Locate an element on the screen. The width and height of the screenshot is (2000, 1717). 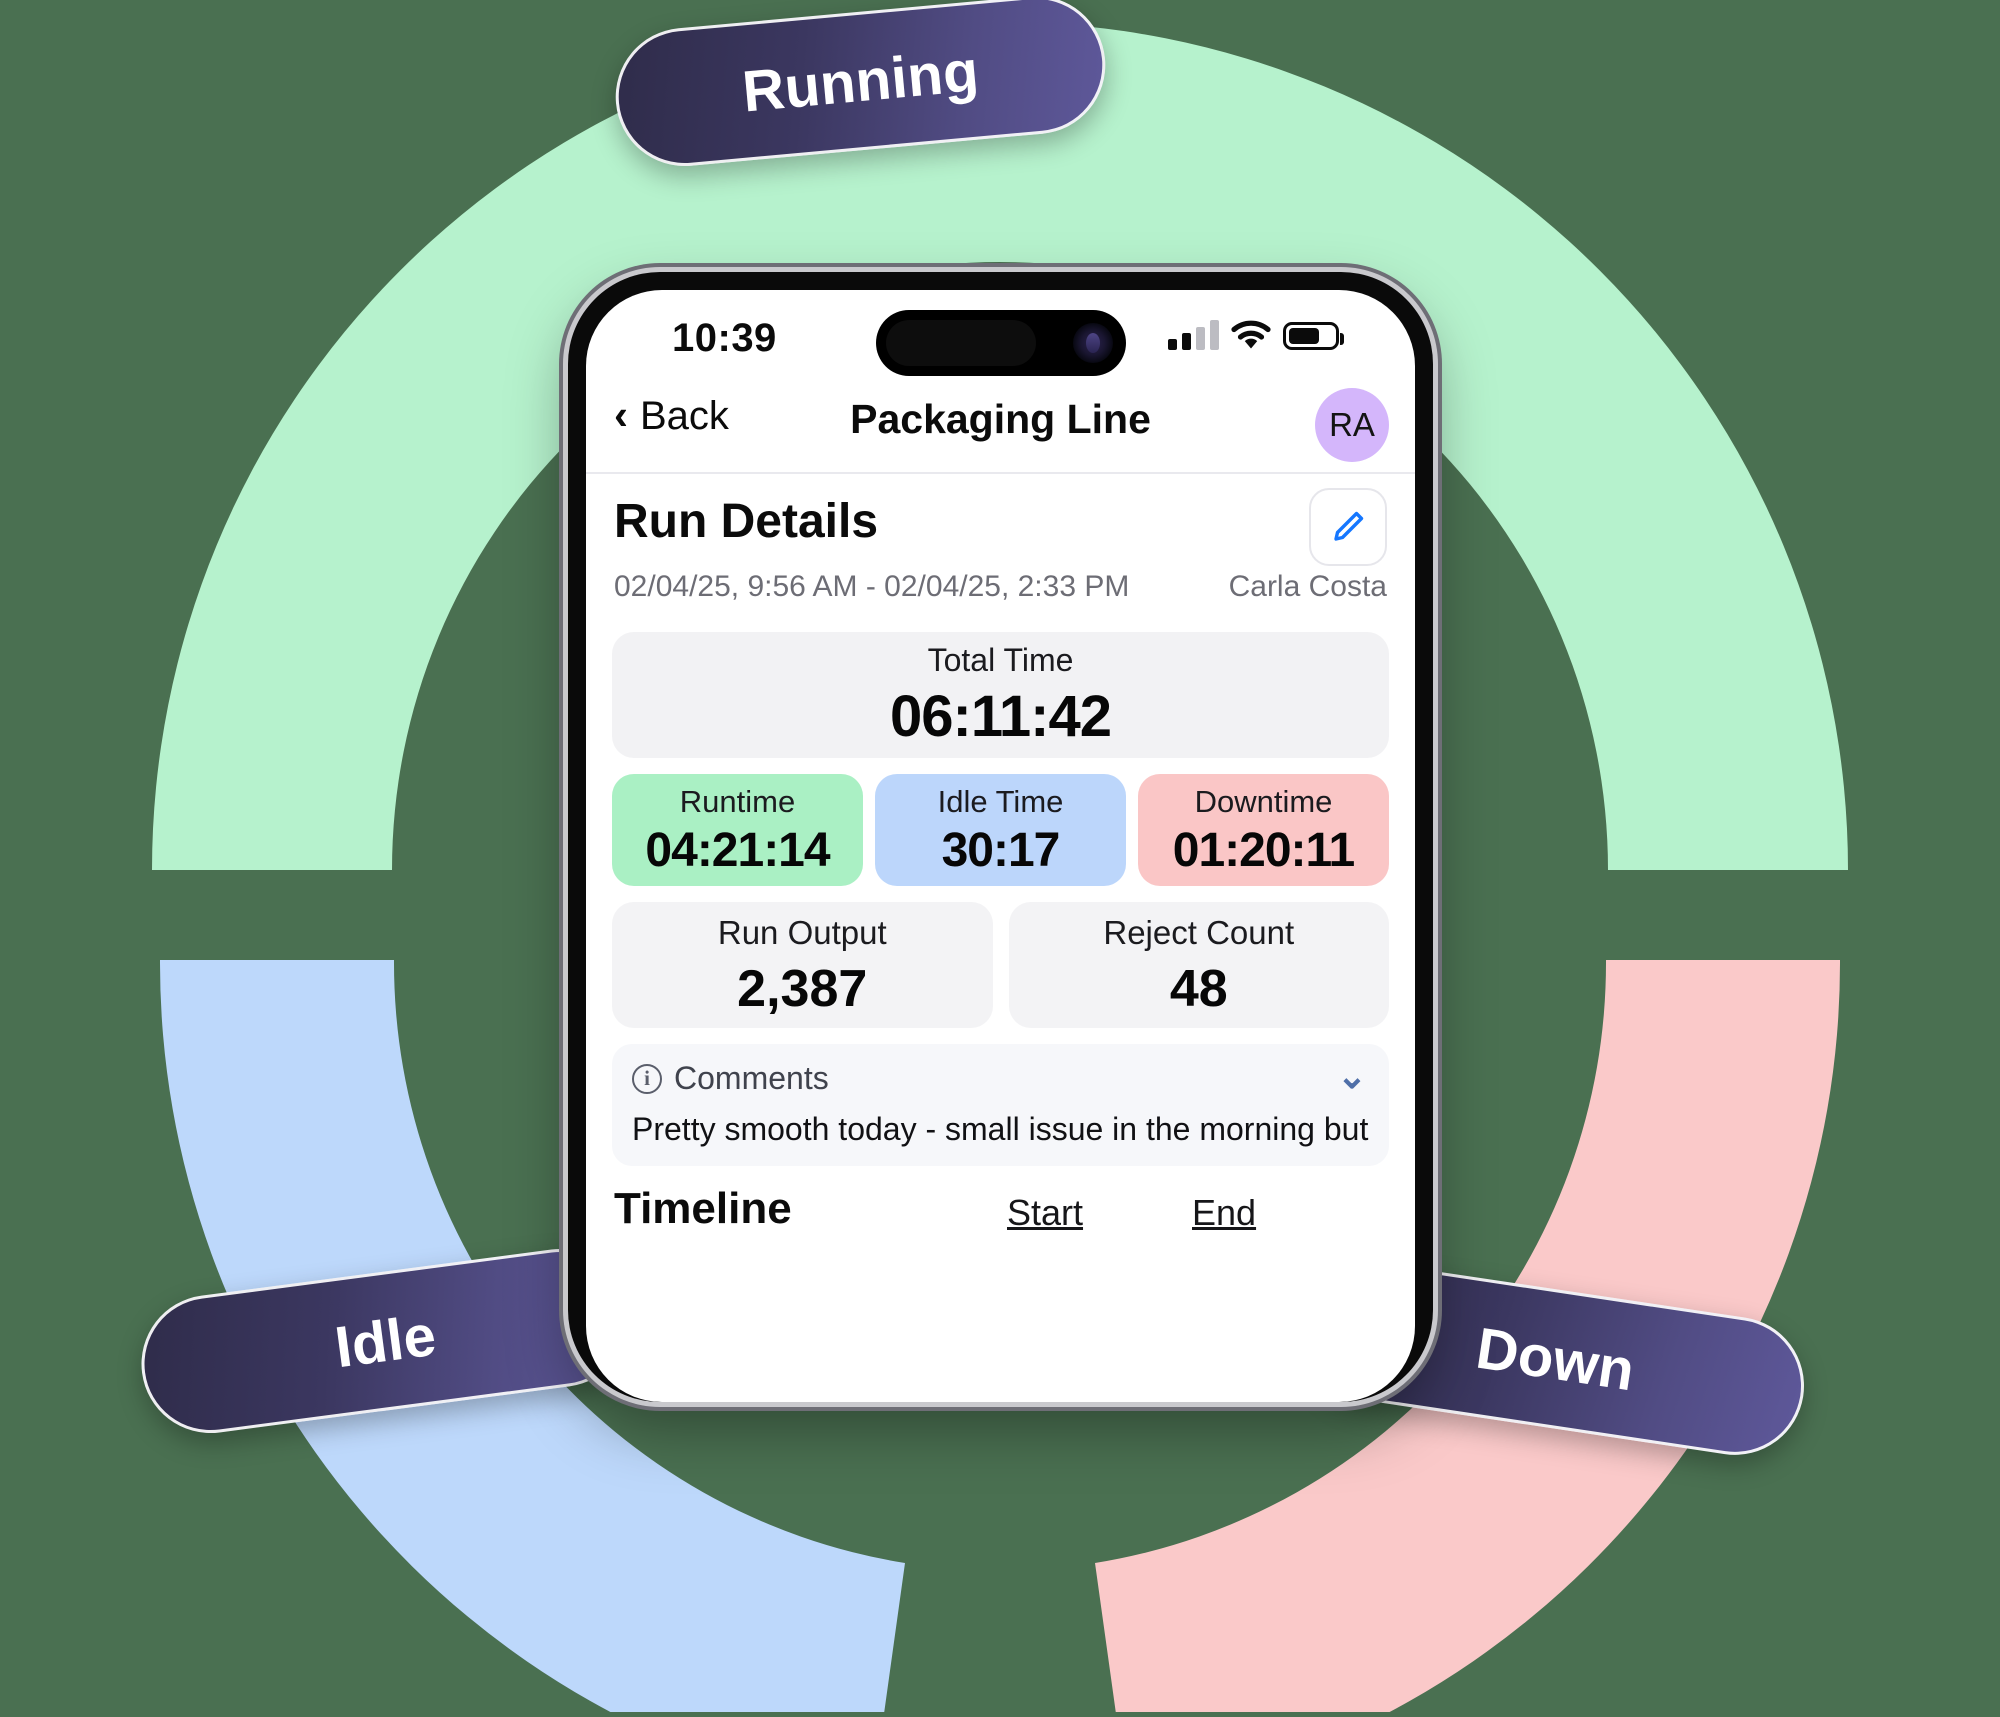
ios-status-bar: 10:39 is located at coordinates (1000, 338).